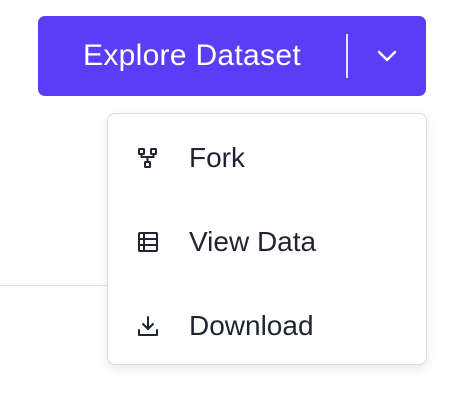 The height and width of the screenshot is (400, 468). Describe the element at coordinates (192, 56) in the screenshot. I see `explore-dataset-button: Explore Dataset` at that location.